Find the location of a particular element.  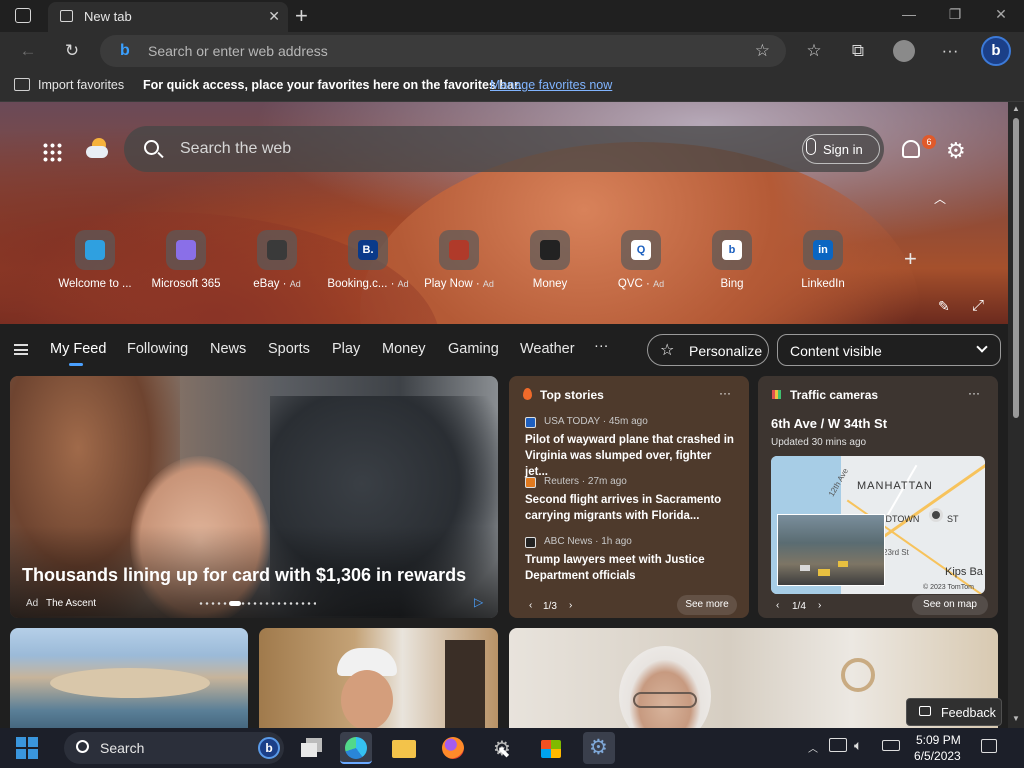

quick-link-ad-label: Ad is located at coordinates (659, 284).